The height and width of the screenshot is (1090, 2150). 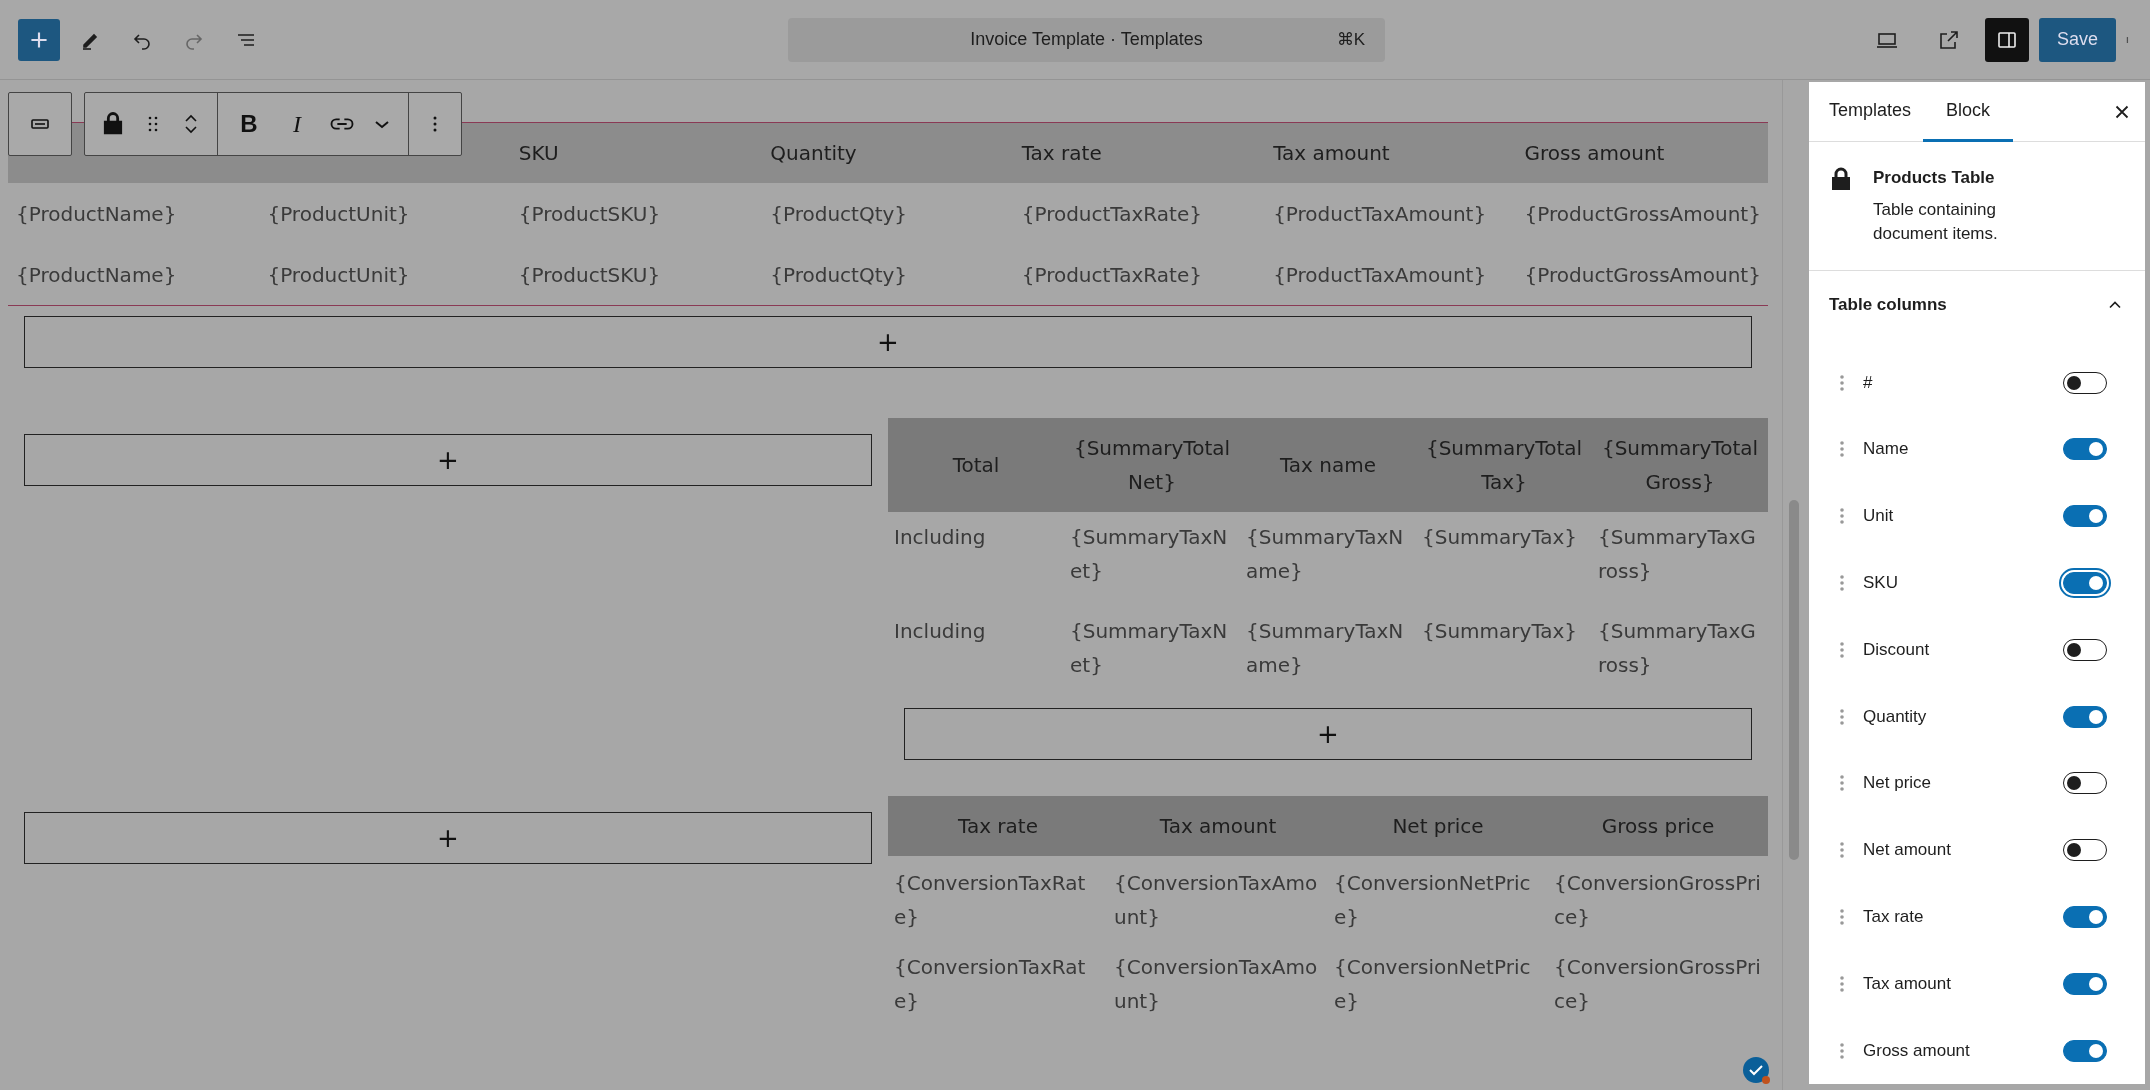 I want to click on column-label: Tax rate, so click(x=1894, y=917).